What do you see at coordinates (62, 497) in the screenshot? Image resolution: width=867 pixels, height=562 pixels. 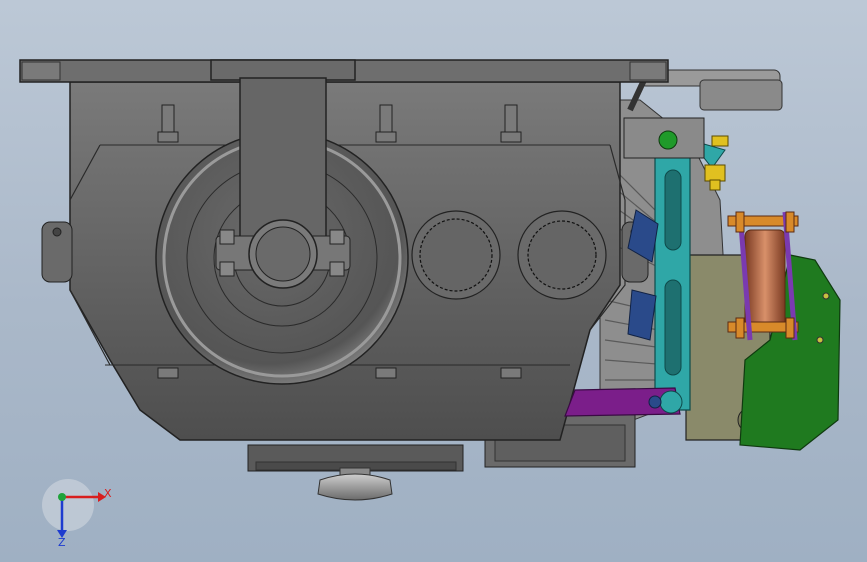 I see `y-axis-icon` at bounding box center [62, 497].